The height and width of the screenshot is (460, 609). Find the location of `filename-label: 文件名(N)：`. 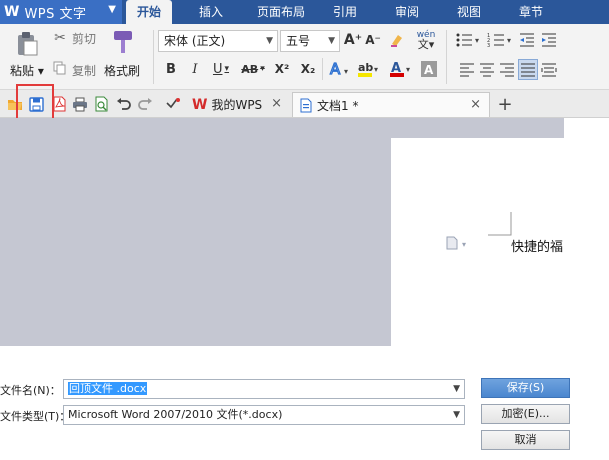

filename-label: 文件名(N)： is located at coordinates (30, 390).